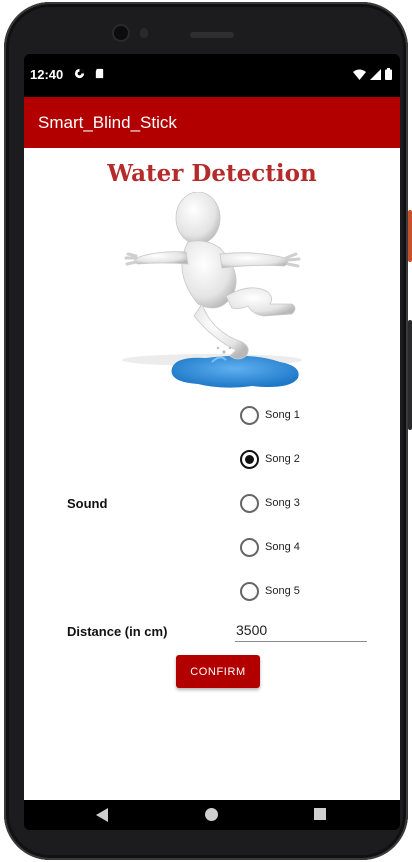 This screenshot has width=412, height=862. Describe the element at coordinates (212, 290) in the screenshot. I see `slip-illustration` at that location.